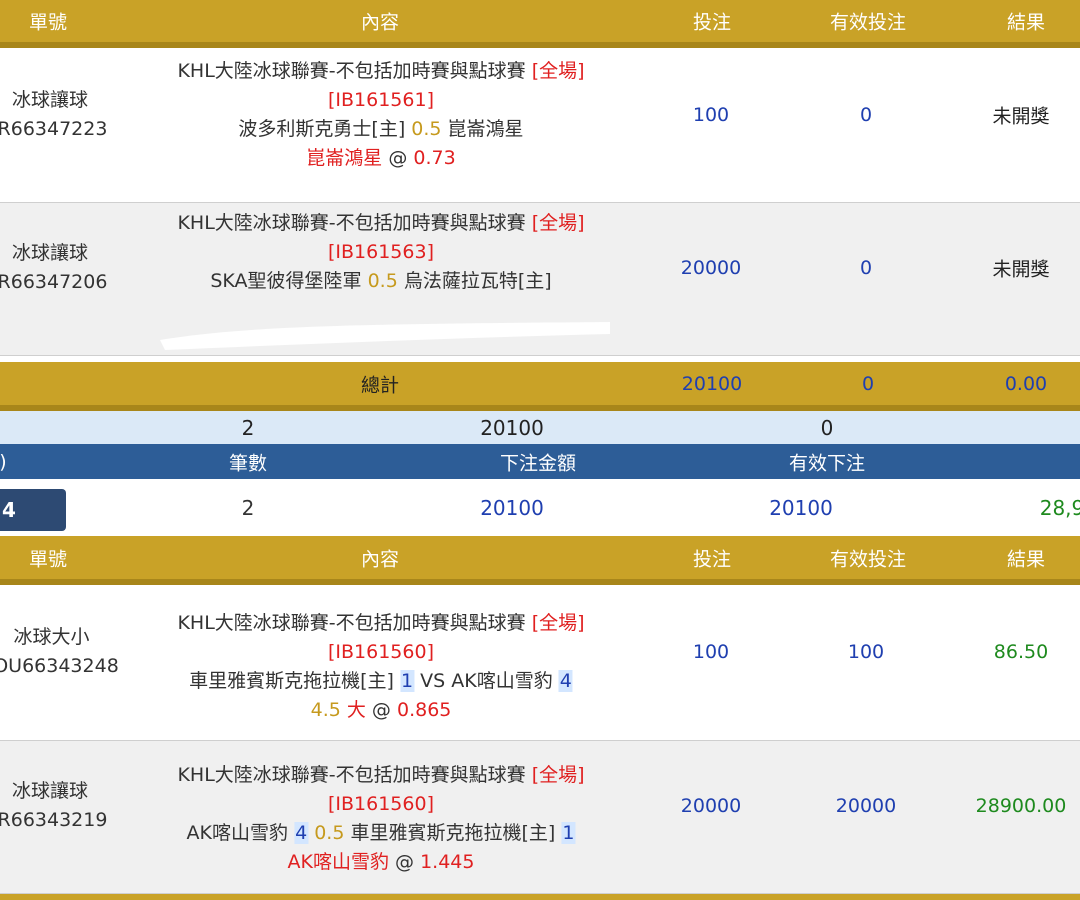 This screenshot has height=900, width=1080. Describe the element at coordinates (407, 681) in the screenshot. I see `home-score: 1` at that location.